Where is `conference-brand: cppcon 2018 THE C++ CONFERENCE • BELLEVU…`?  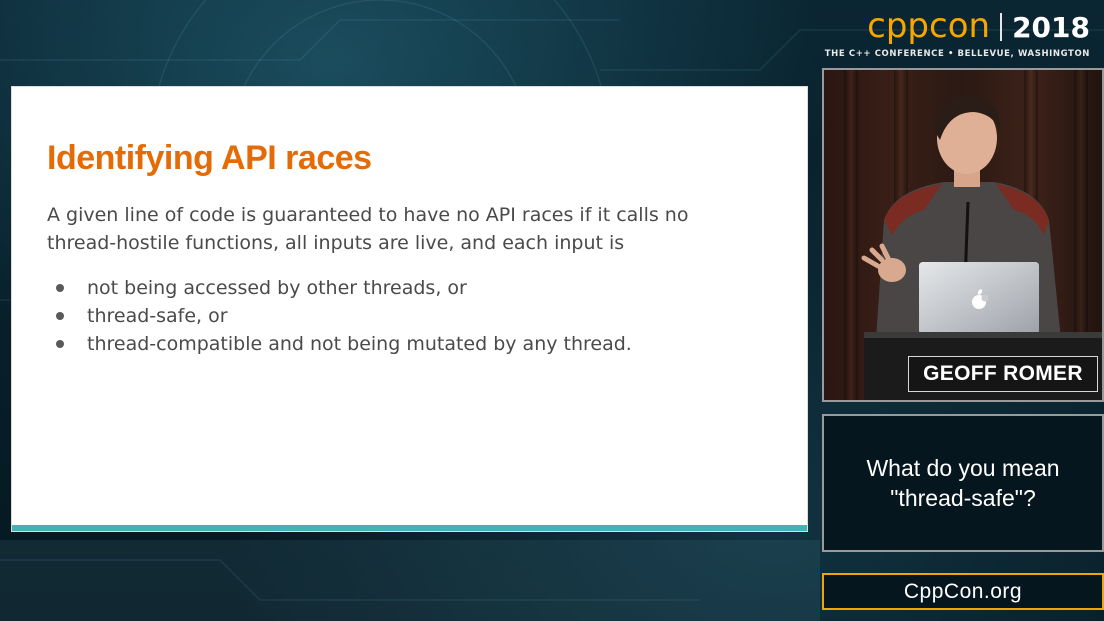
conference-brand: cppcon 2018 THE C++ CONFERENCE • BELLEVU… is located at coordinates (957, 33).